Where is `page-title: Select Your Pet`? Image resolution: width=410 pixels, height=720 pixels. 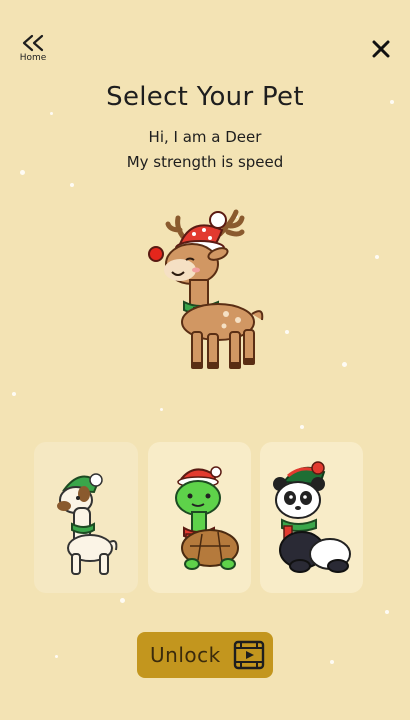
page-title: Select Your Pet is located at coordinates (205, 97).